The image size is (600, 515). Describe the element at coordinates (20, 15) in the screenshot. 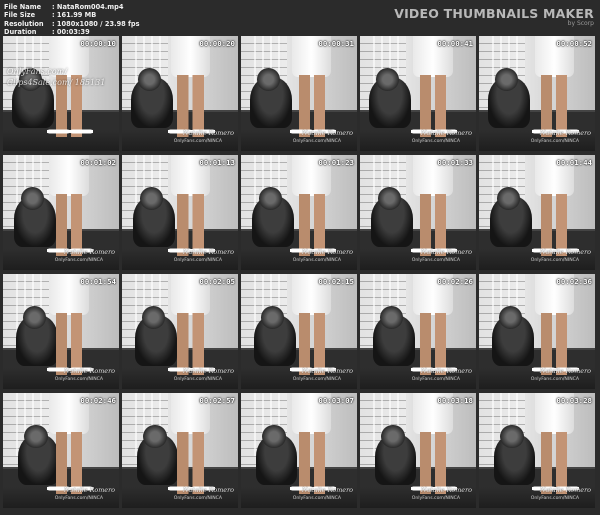

I see `meta-key: File Size` at that location.